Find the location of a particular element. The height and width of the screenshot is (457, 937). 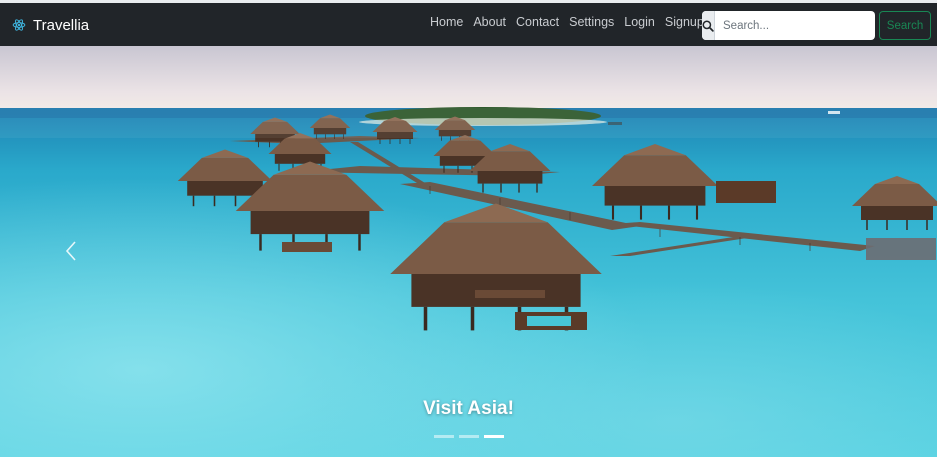

nav-link-about: About is located at coordinates (489, 22).